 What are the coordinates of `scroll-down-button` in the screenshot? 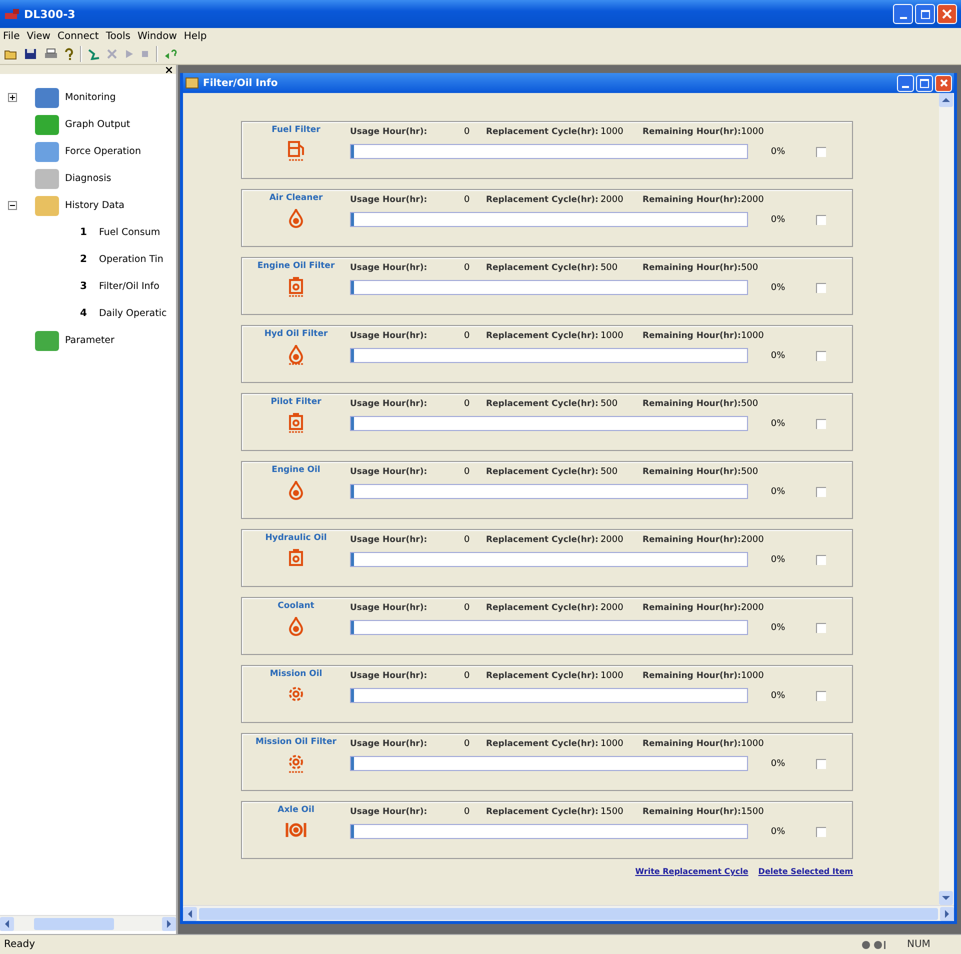 It's located at (946, 898).